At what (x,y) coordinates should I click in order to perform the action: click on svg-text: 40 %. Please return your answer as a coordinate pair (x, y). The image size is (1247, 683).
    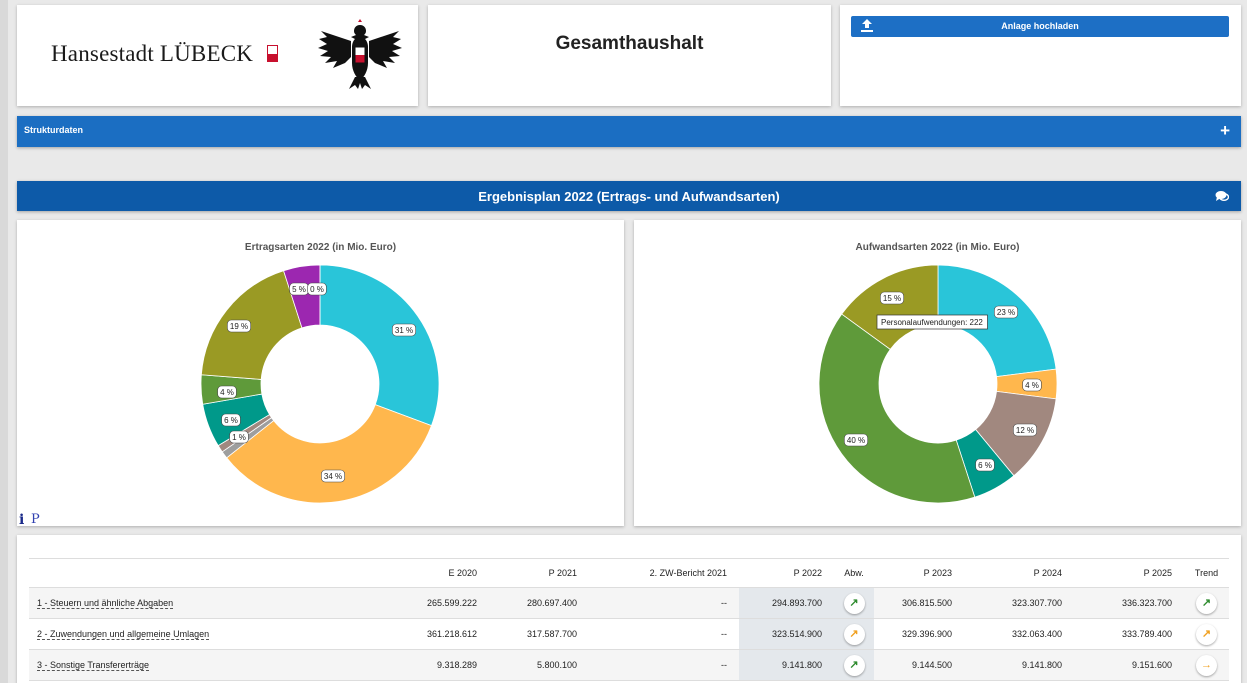
    Looking at the image, I should click on (856, 440).